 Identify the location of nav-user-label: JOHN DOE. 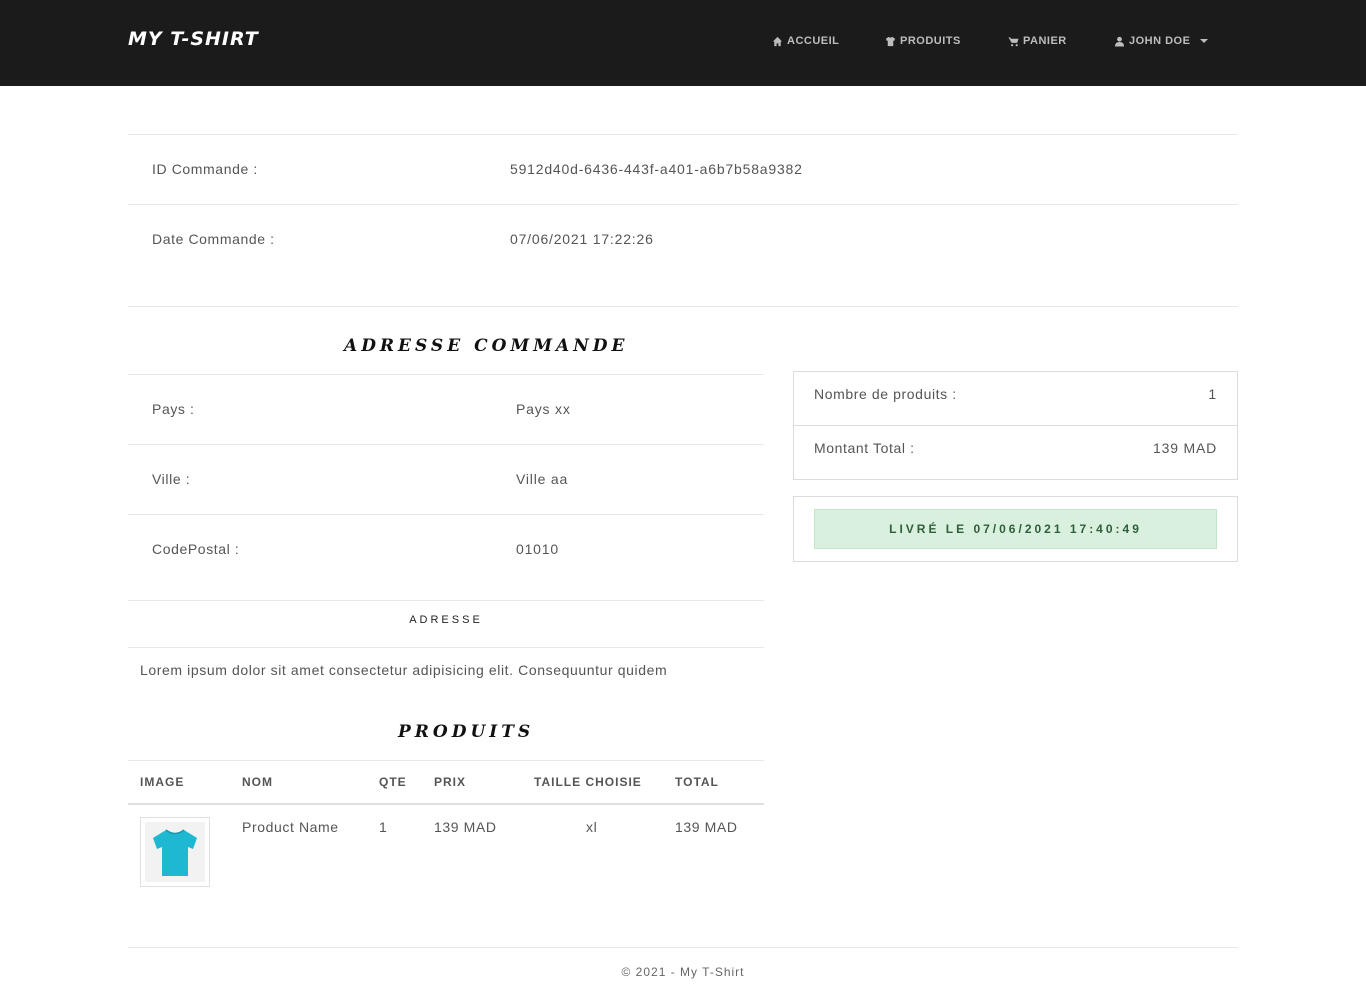
(1160, 41).